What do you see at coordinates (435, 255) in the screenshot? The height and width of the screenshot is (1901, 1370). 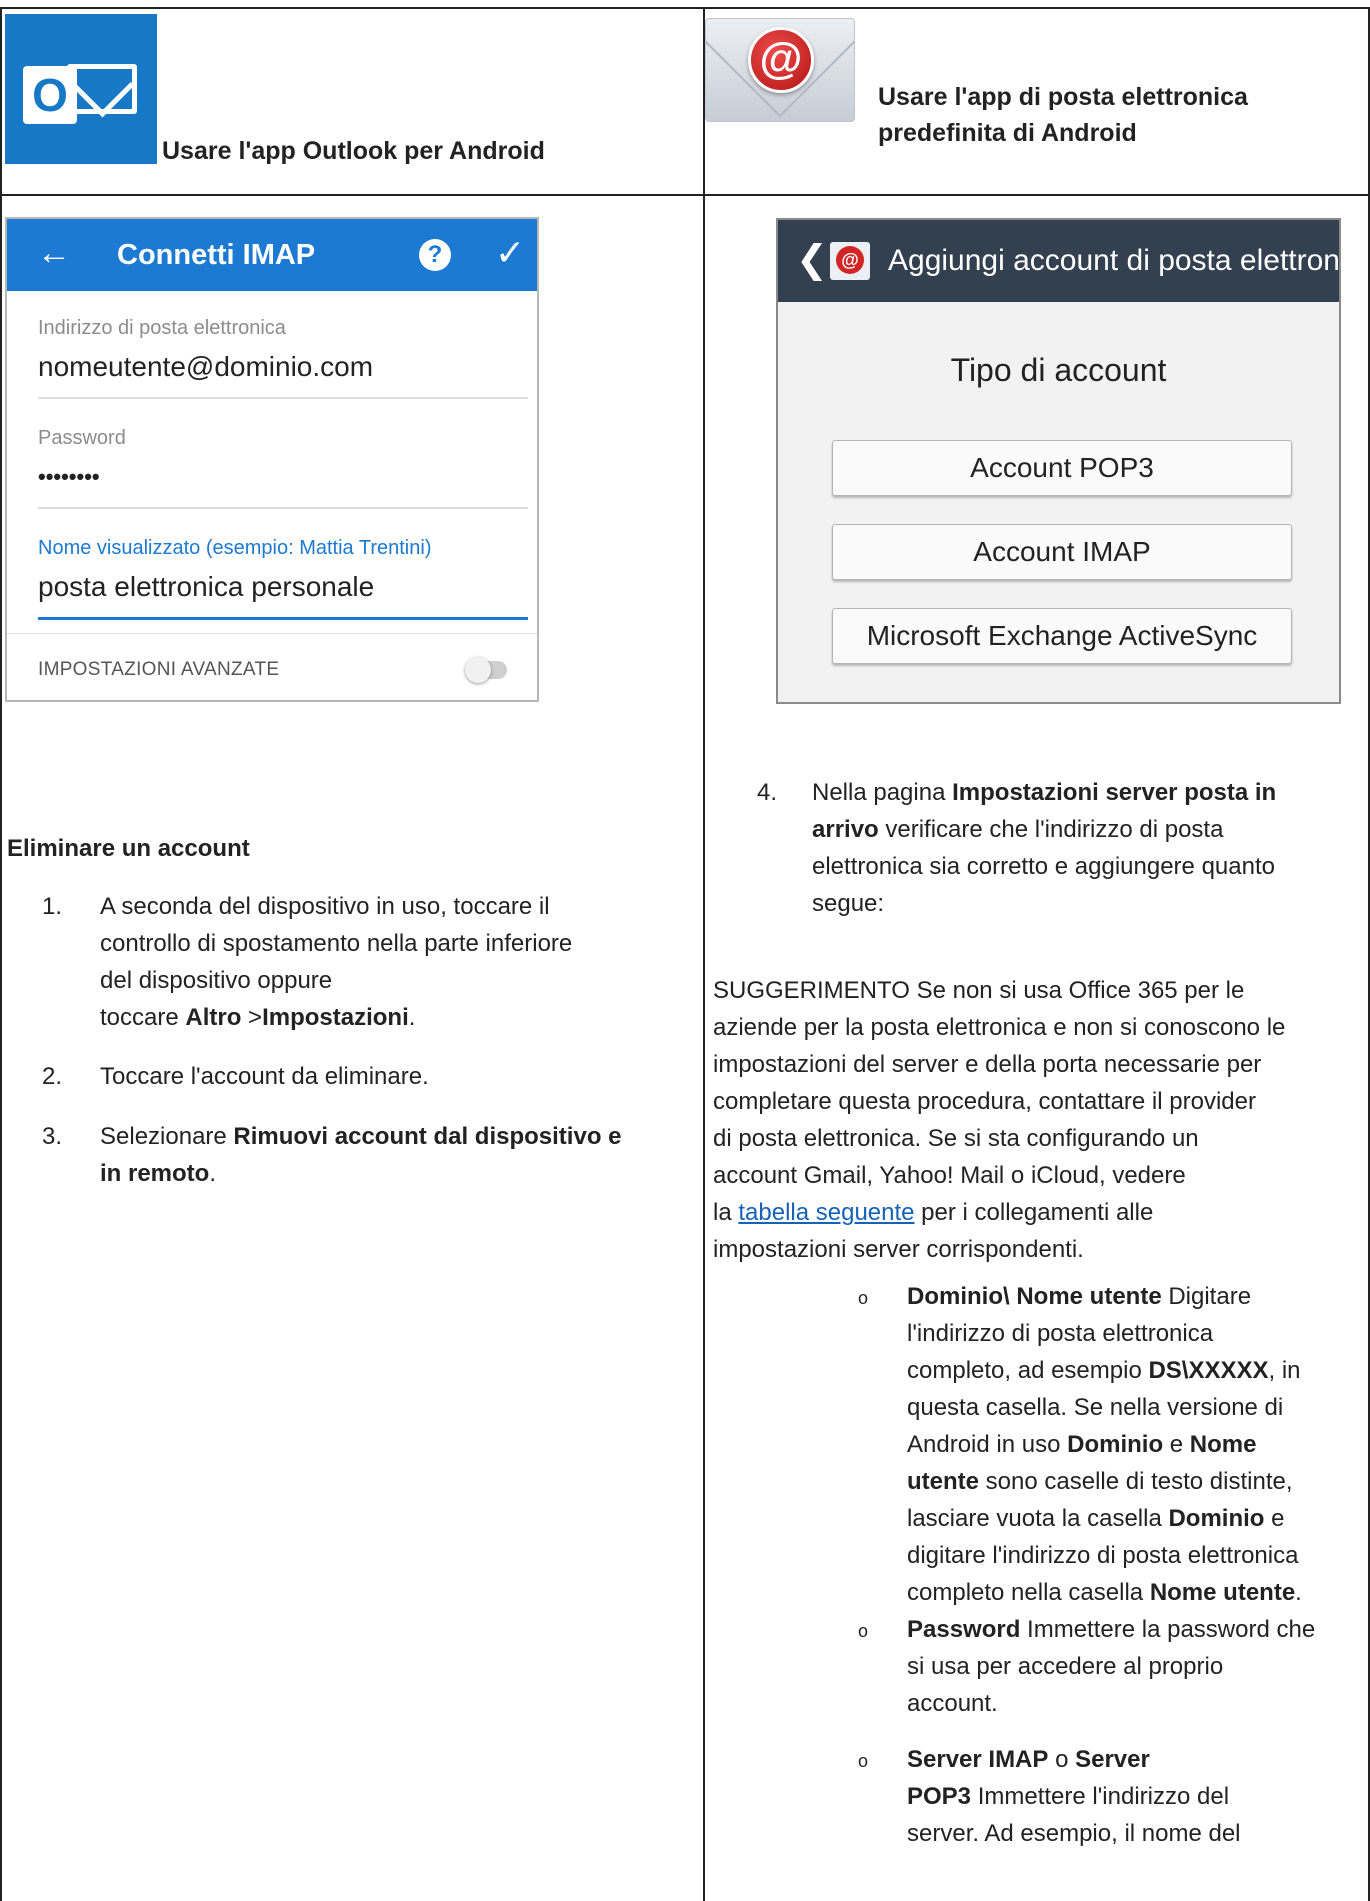 I see `help-icon: ?` at bounding box center [435, 255].